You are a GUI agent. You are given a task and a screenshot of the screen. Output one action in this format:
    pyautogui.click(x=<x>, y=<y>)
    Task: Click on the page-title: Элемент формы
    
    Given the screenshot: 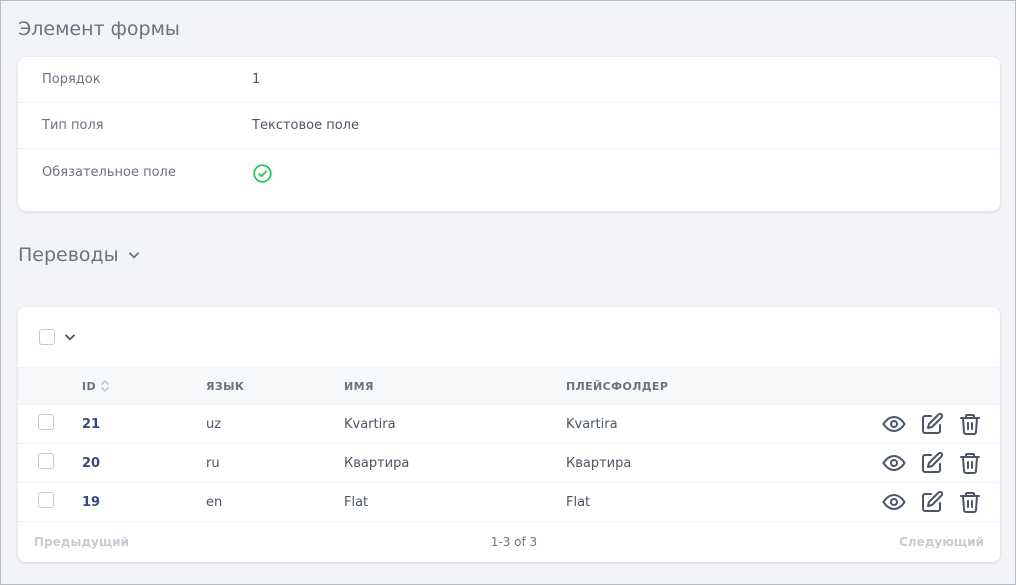 What is the action you would take?
    pyautogui.click(x=99, y=29)
    